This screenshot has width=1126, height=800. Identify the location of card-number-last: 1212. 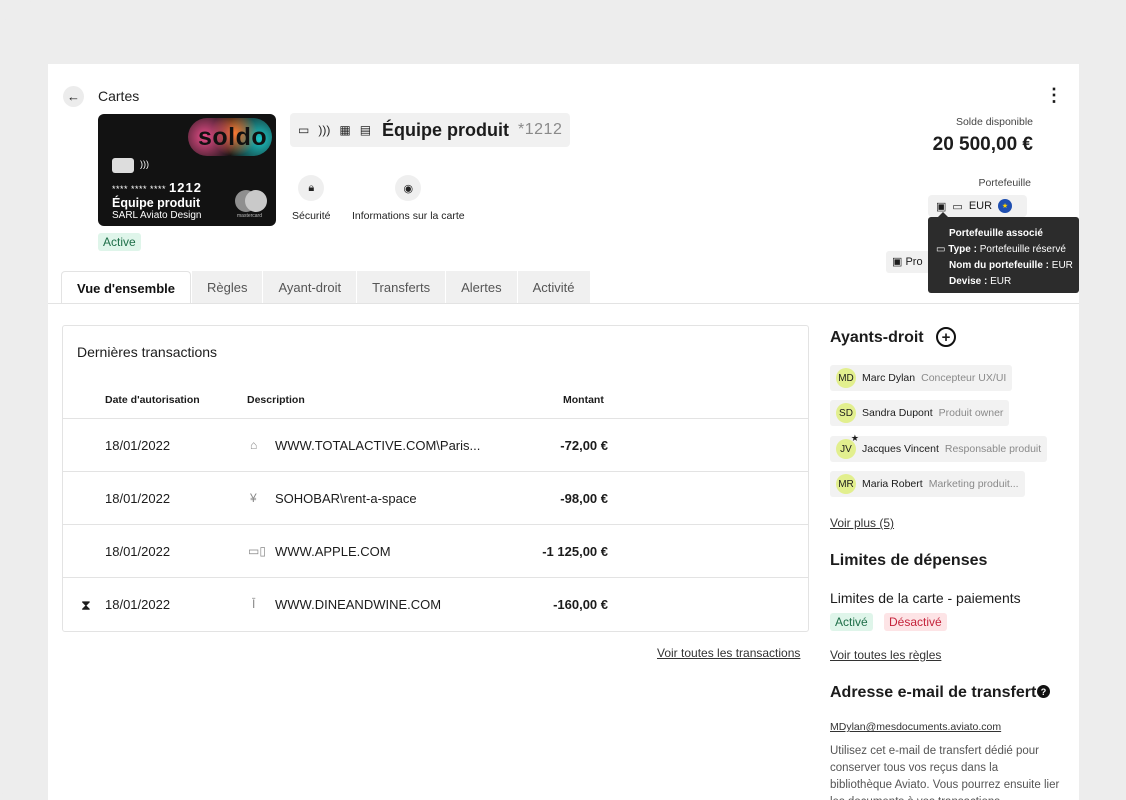
(185, 187).